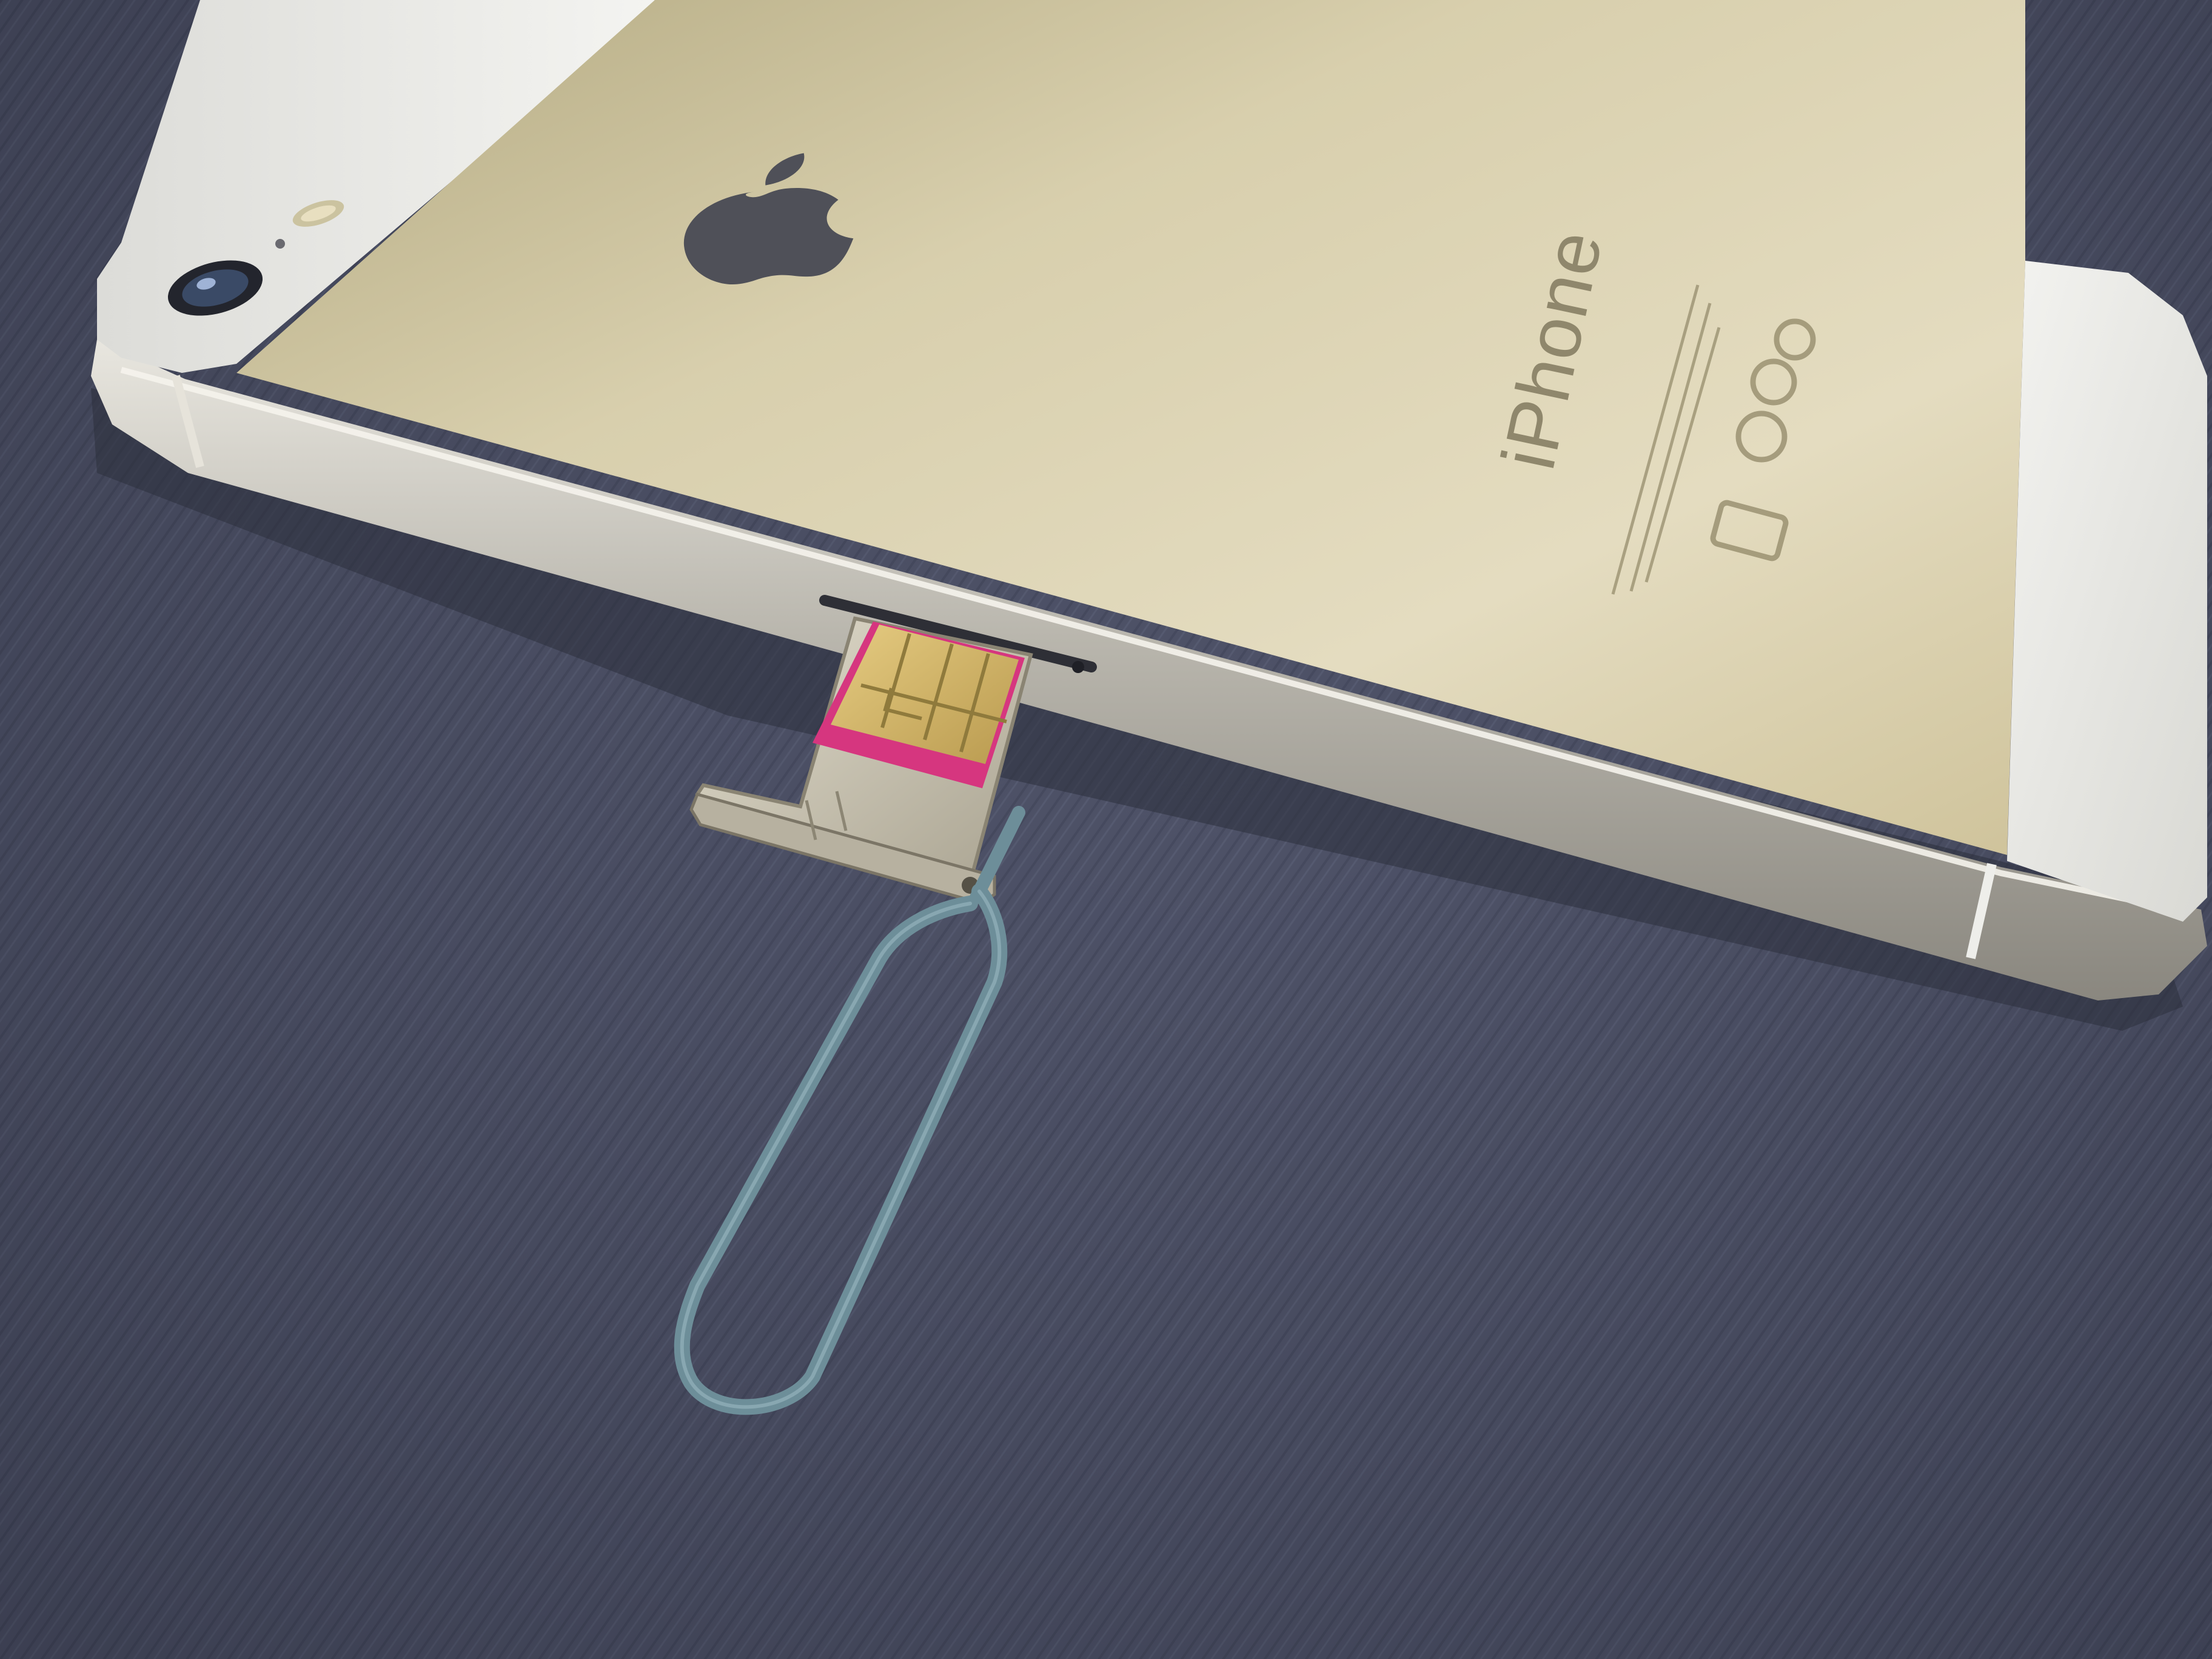  What do you see at coordinates (2107, 591) in the screenshot?
I see `phone-bottom-white-glass` at bounding box center [2107, 591].